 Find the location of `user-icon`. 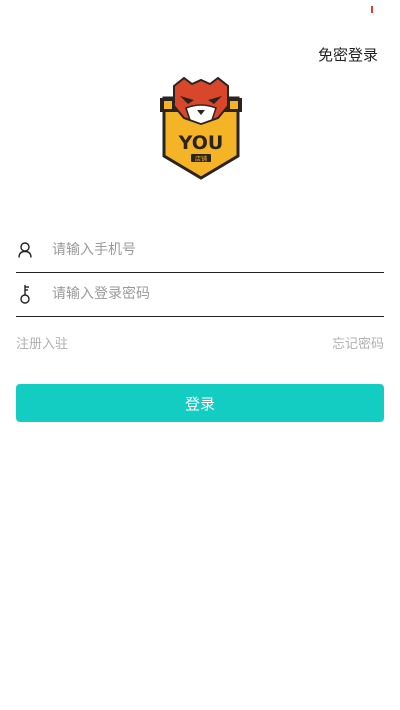

user-icon is located at coordinates (25, 250).